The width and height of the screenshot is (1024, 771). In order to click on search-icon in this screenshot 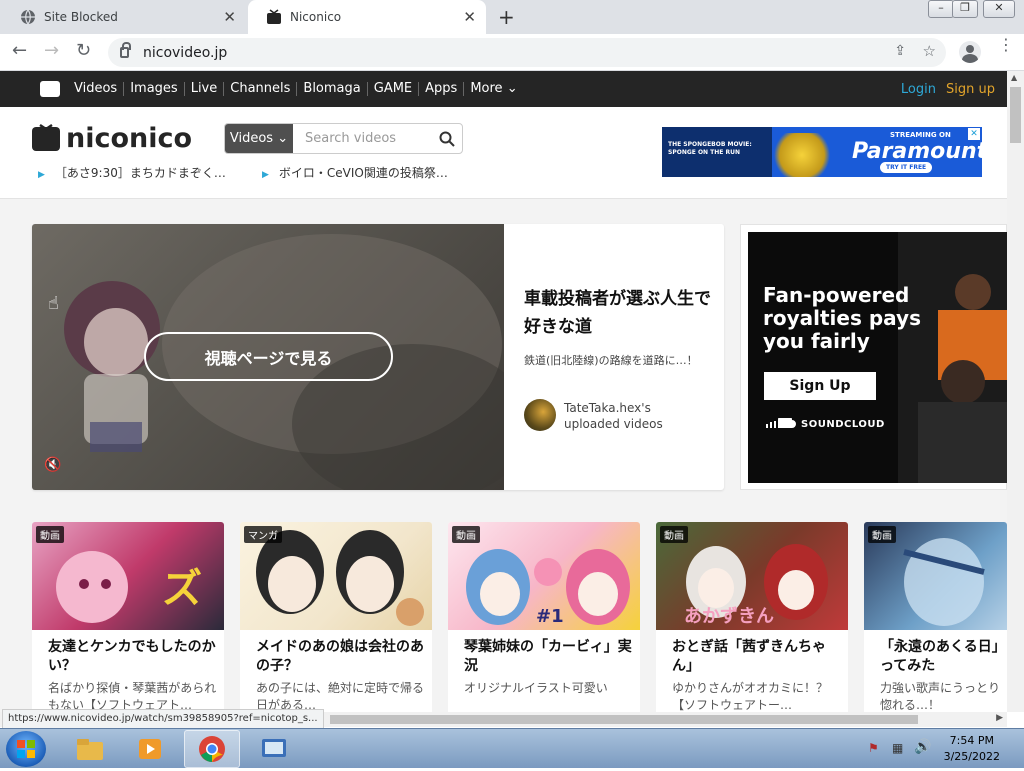, I will do `click(447, 138)`.